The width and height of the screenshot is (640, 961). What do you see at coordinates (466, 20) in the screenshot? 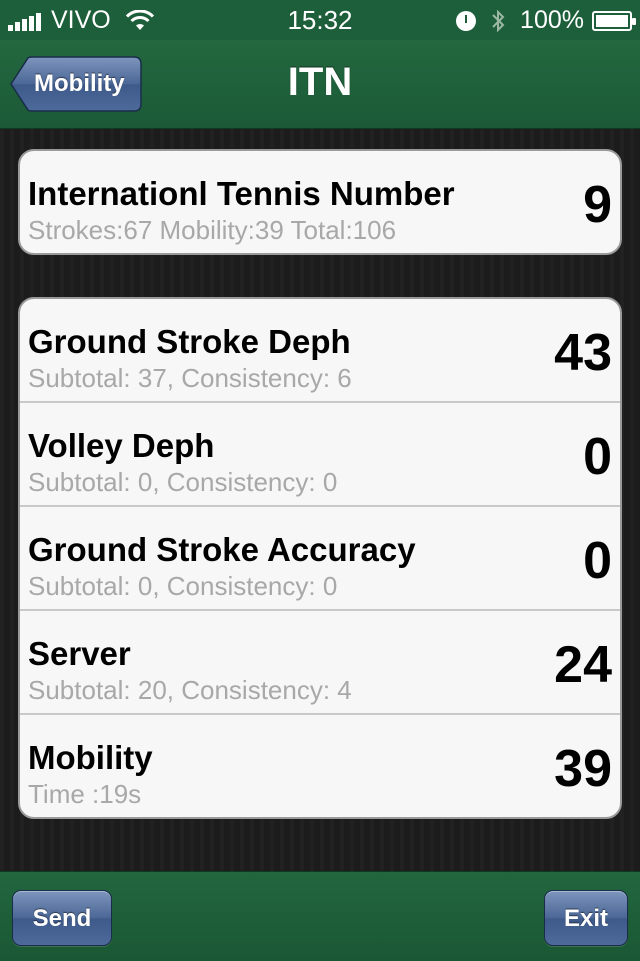
I see `alarm-clock-icon` at bounding box center [466, 20].